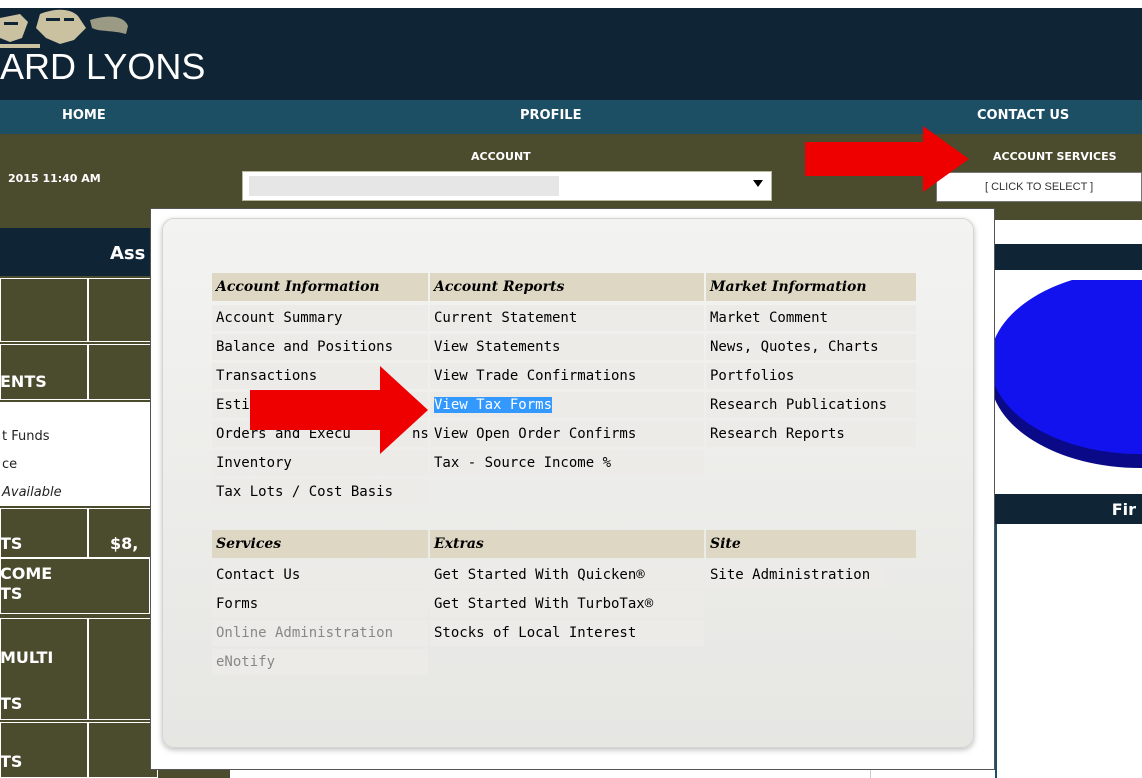  What do you see at coordinates (567, 575) in the screenshot?
I see `menu-item-get-started-quicken: Get Started With Quicken®` at bounding box center [567, 575].